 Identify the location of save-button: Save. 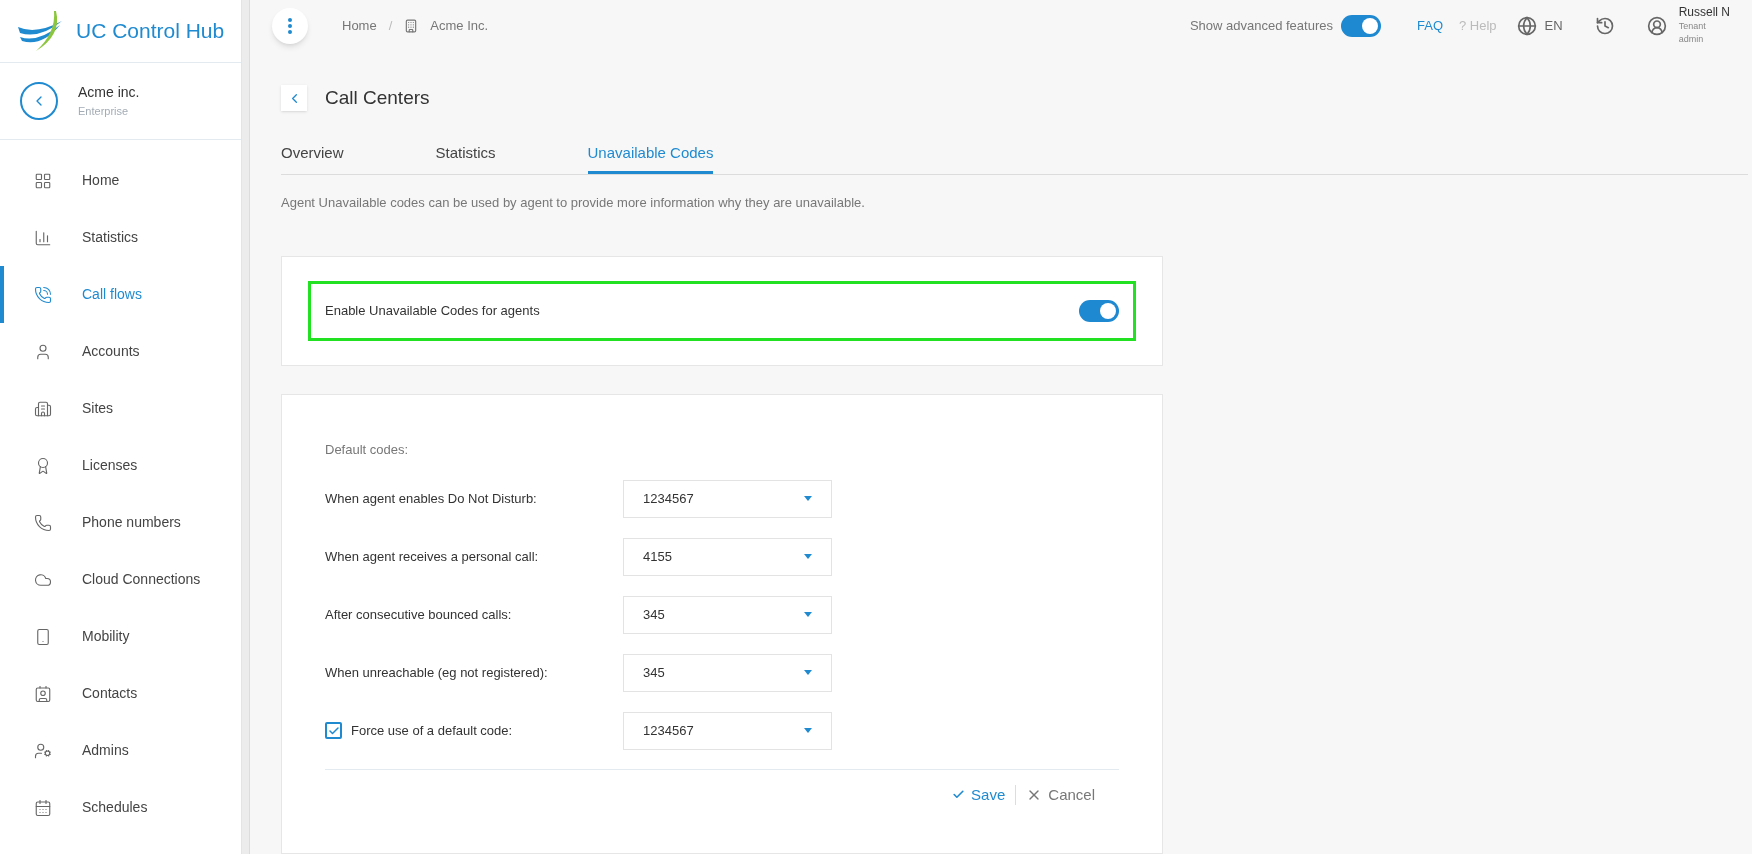
(979, 794).